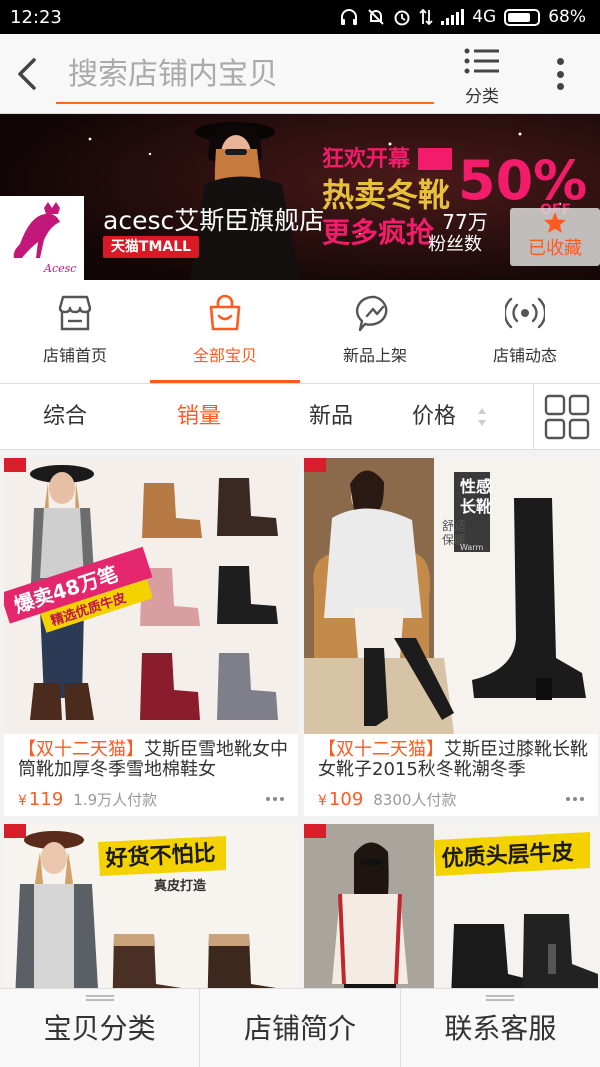  I want to click on product-price: ¥109, so click(340, 799).